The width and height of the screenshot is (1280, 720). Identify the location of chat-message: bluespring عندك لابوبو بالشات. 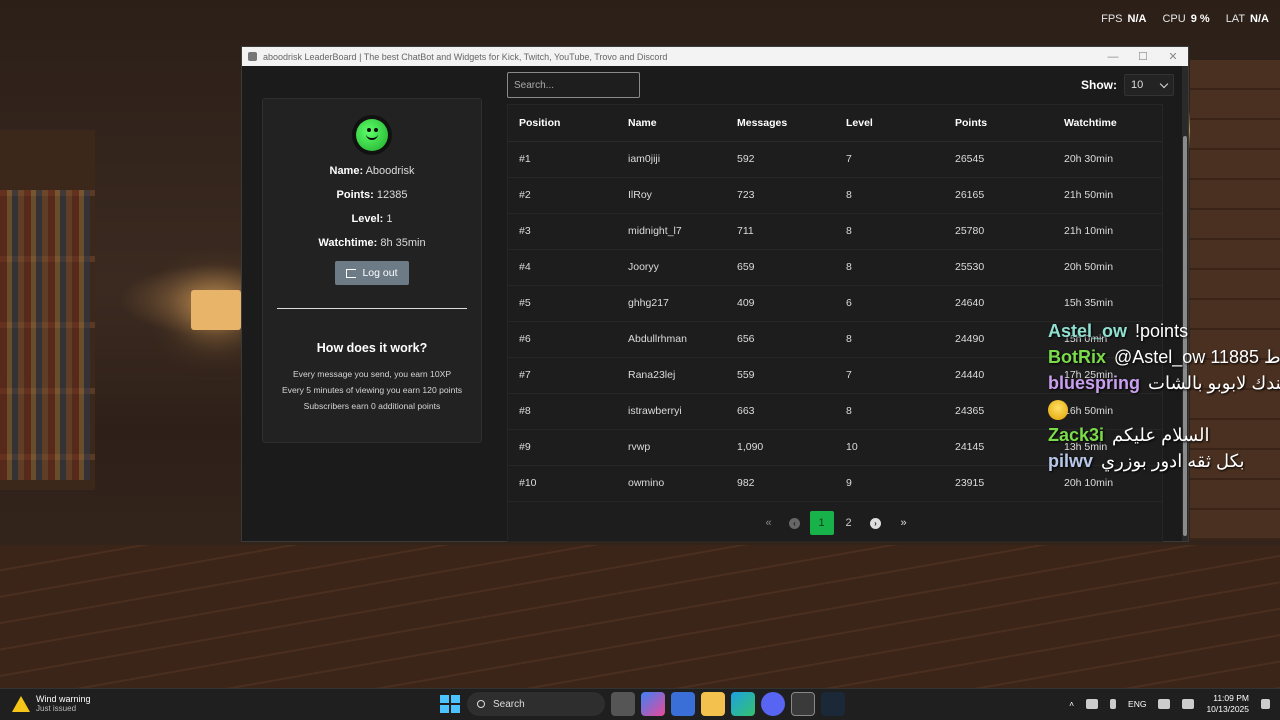
(1164, 396).